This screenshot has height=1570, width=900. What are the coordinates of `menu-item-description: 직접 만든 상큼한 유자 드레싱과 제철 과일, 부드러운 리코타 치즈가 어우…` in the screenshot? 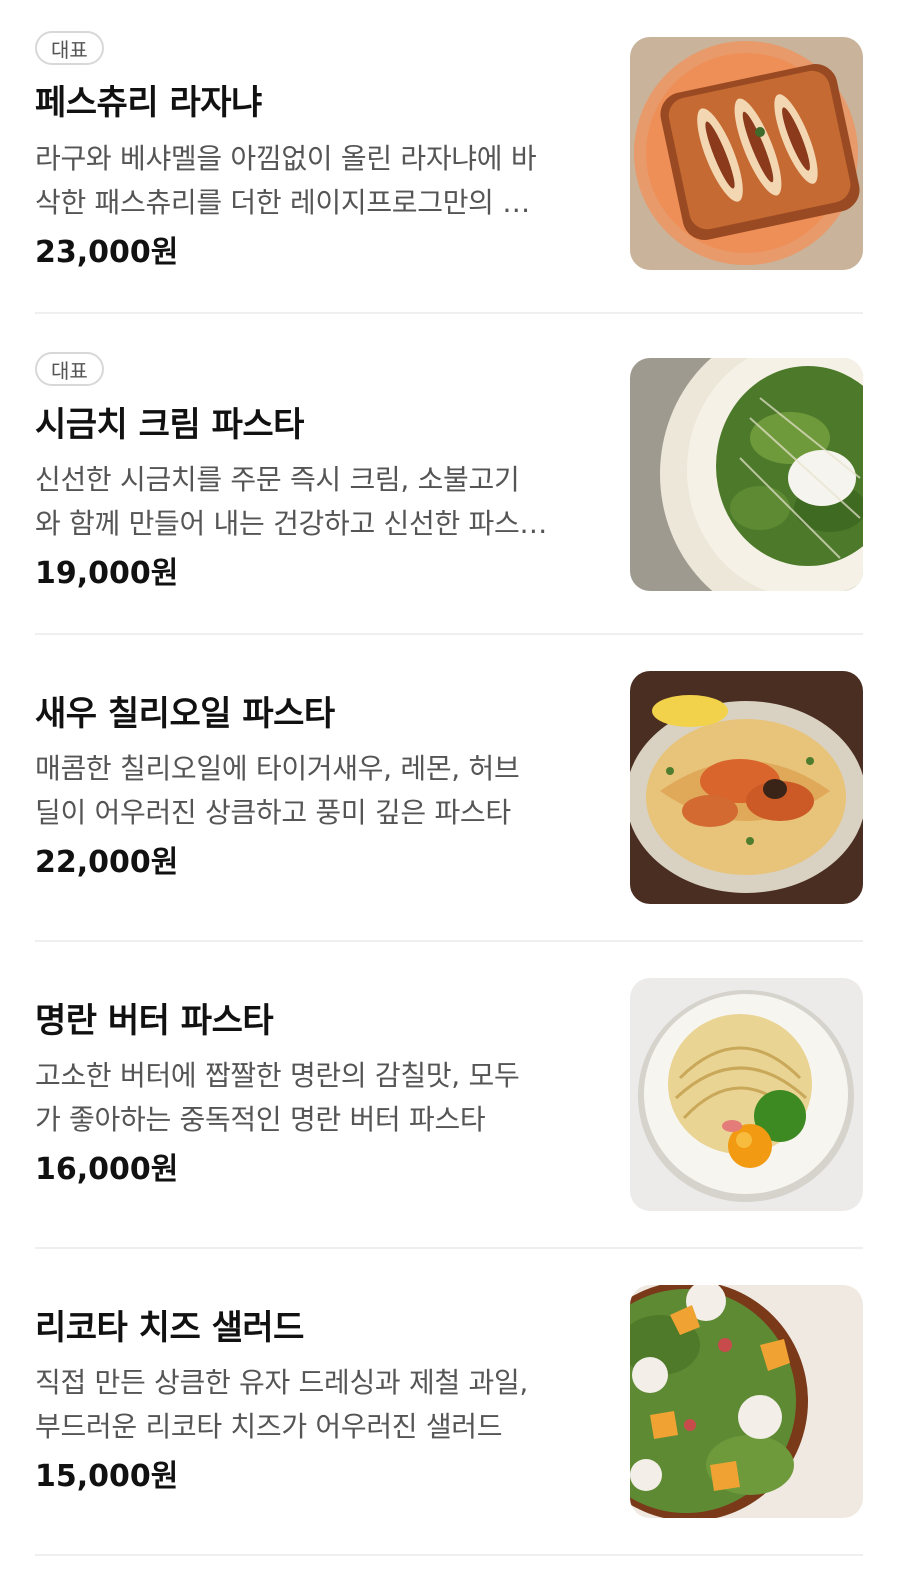 It's located at (315, 1405).